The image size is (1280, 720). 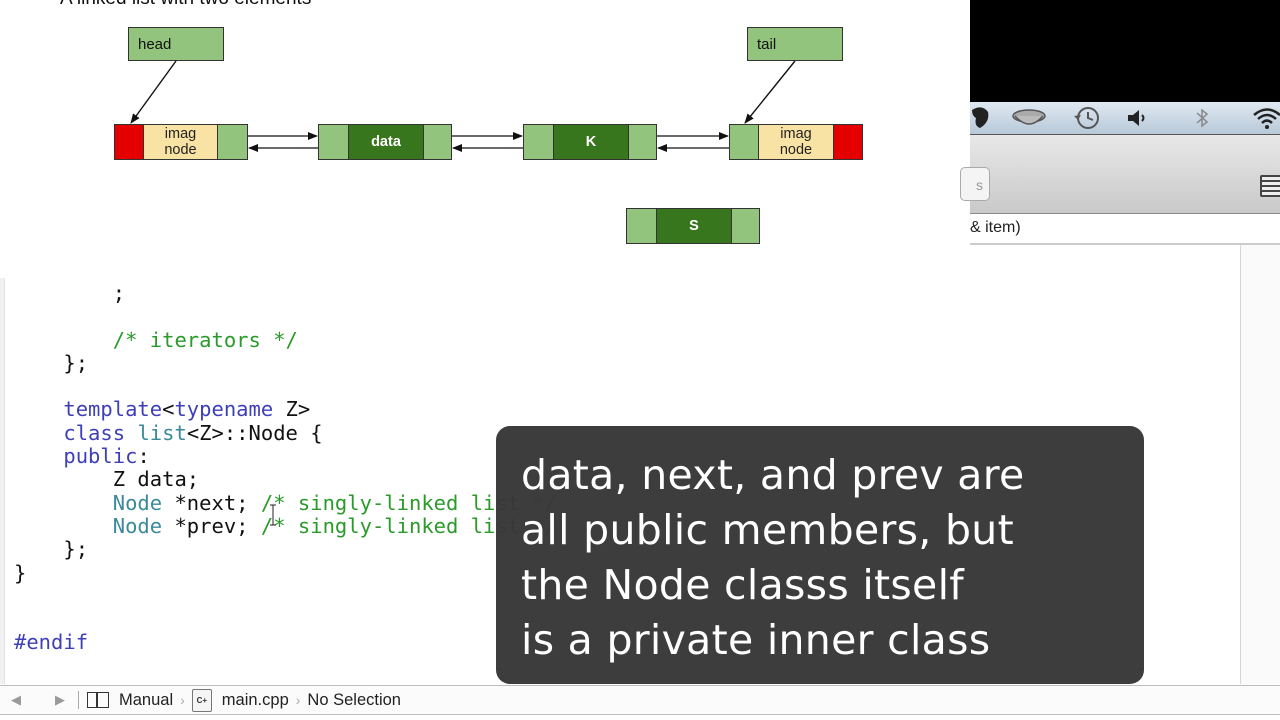 I want to click on code-line: Node *next; /* singly-linked list */, so click(x=285, y=502).